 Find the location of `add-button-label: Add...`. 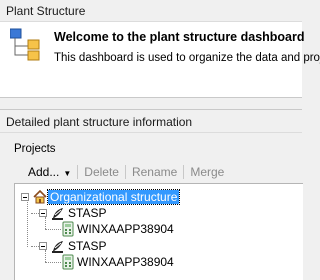

add-button-label: Add... is located at coordinates (44, 172).